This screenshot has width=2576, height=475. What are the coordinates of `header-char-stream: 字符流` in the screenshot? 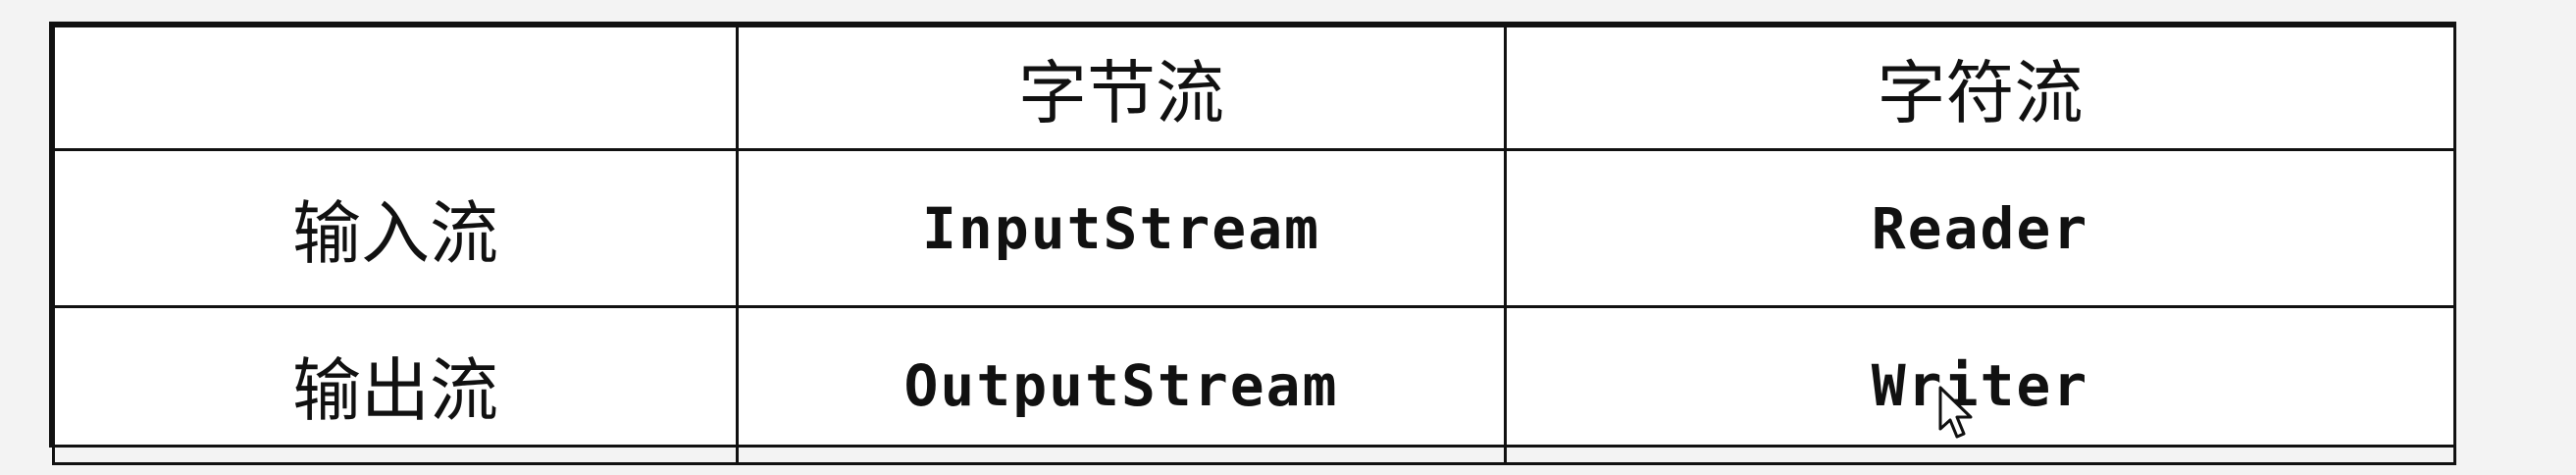 It's located at (1980, 88).